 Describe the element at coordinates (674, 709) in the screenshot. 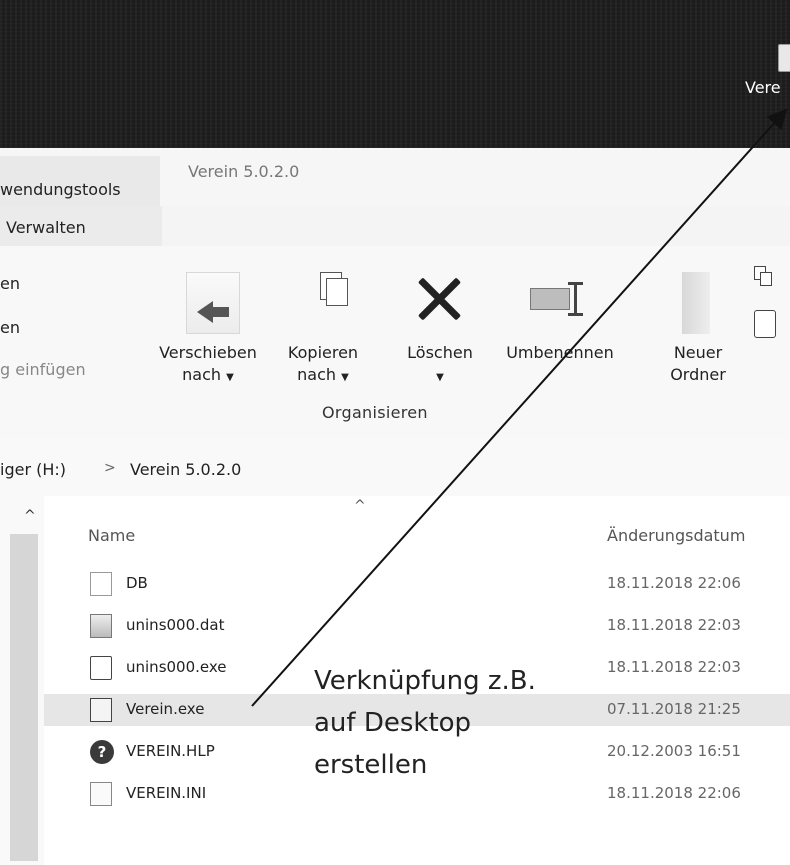

I see `file-date: 07.11.2018 21:25` at that location.